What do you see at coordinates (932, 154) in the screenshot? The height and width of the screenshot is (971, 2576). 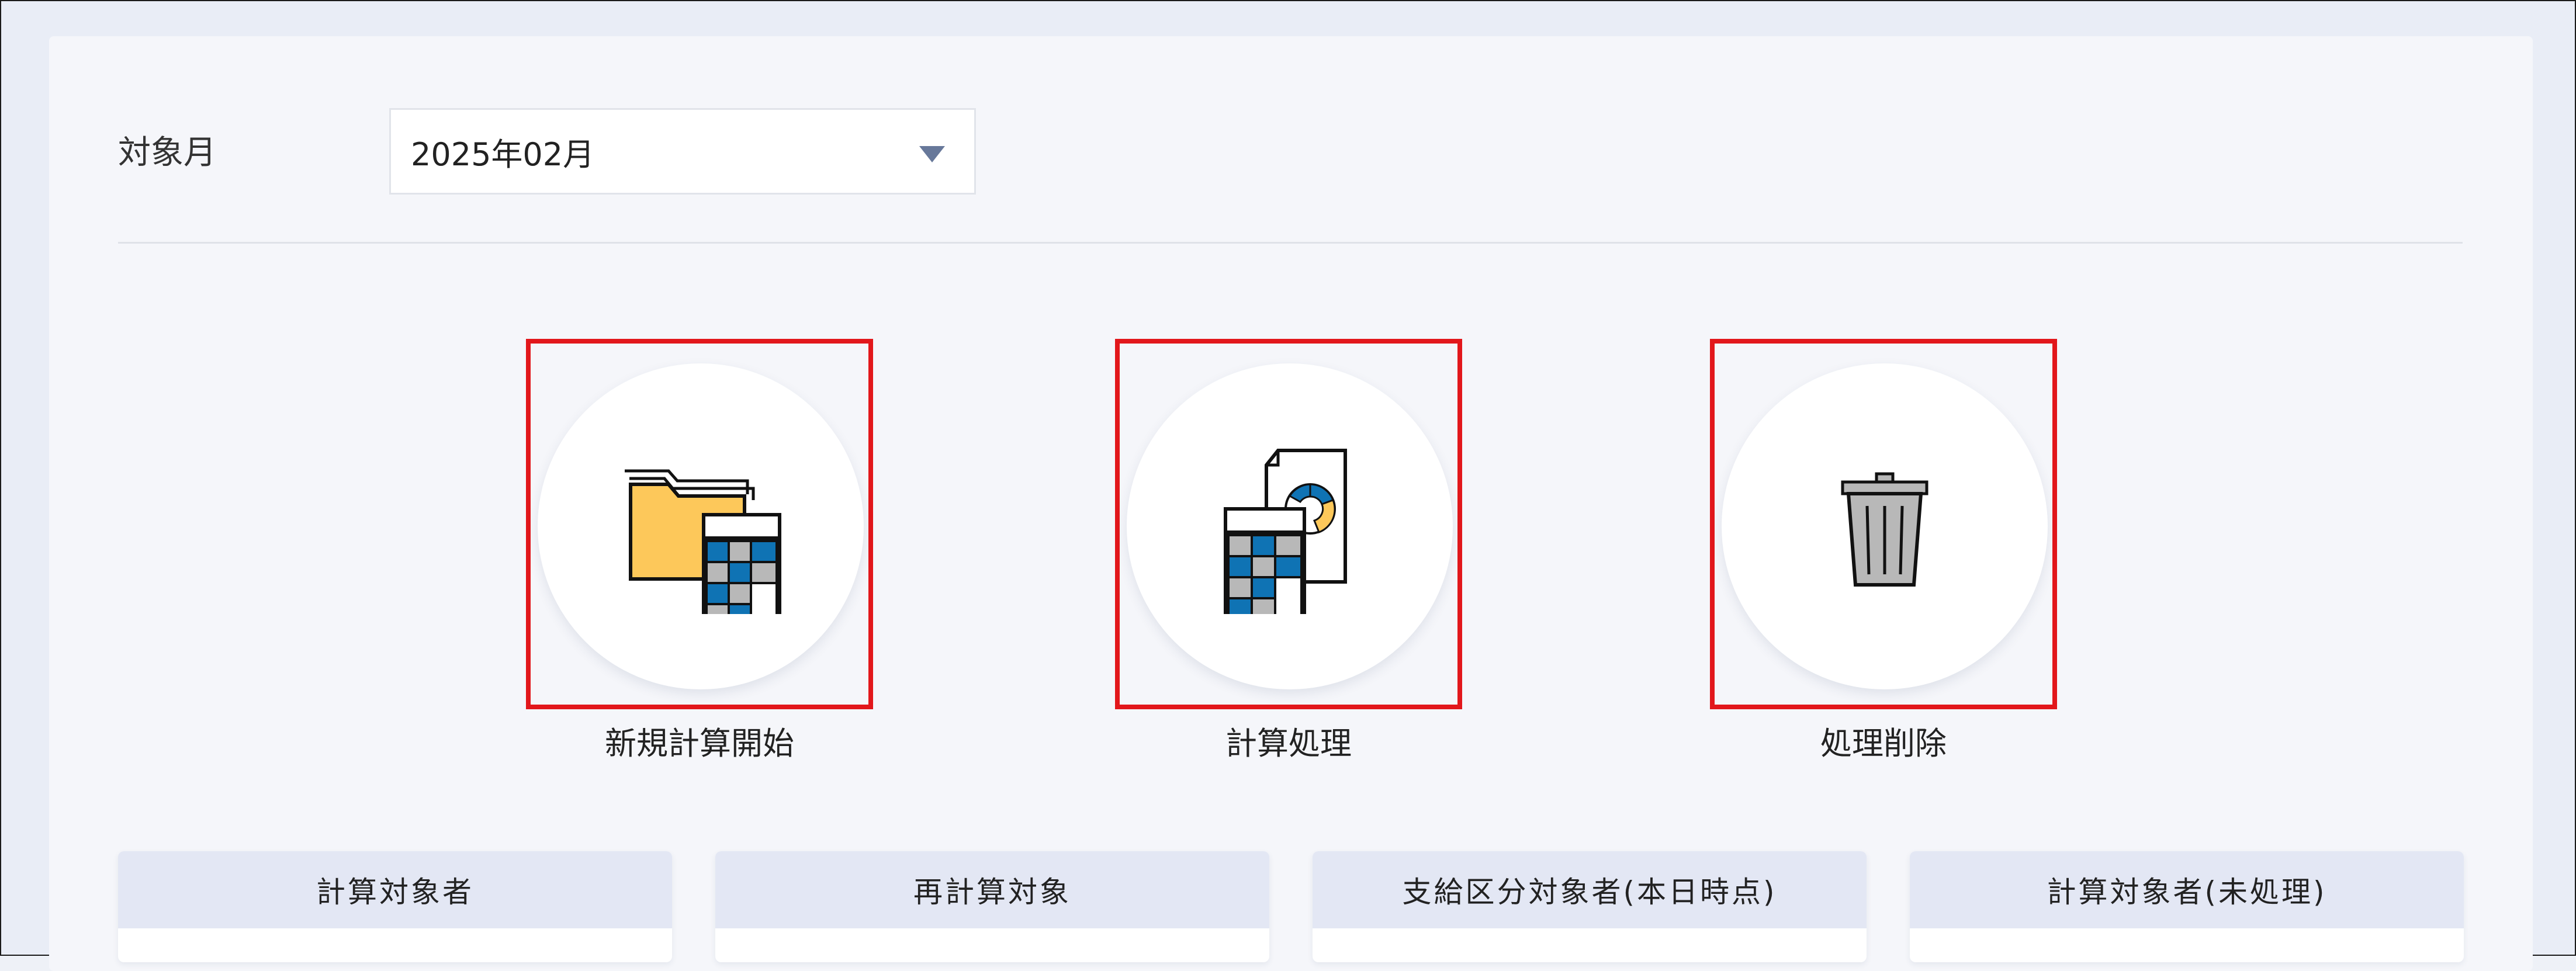 I see `chevron-down-icon` at bounding box center [932, 154].